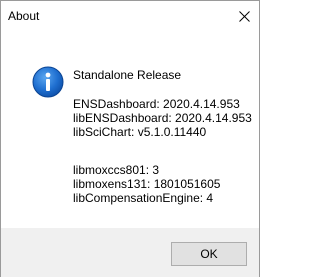  I want to click on version-item: libENSDashboard: 2020.4.14.953, so click(162, 118).